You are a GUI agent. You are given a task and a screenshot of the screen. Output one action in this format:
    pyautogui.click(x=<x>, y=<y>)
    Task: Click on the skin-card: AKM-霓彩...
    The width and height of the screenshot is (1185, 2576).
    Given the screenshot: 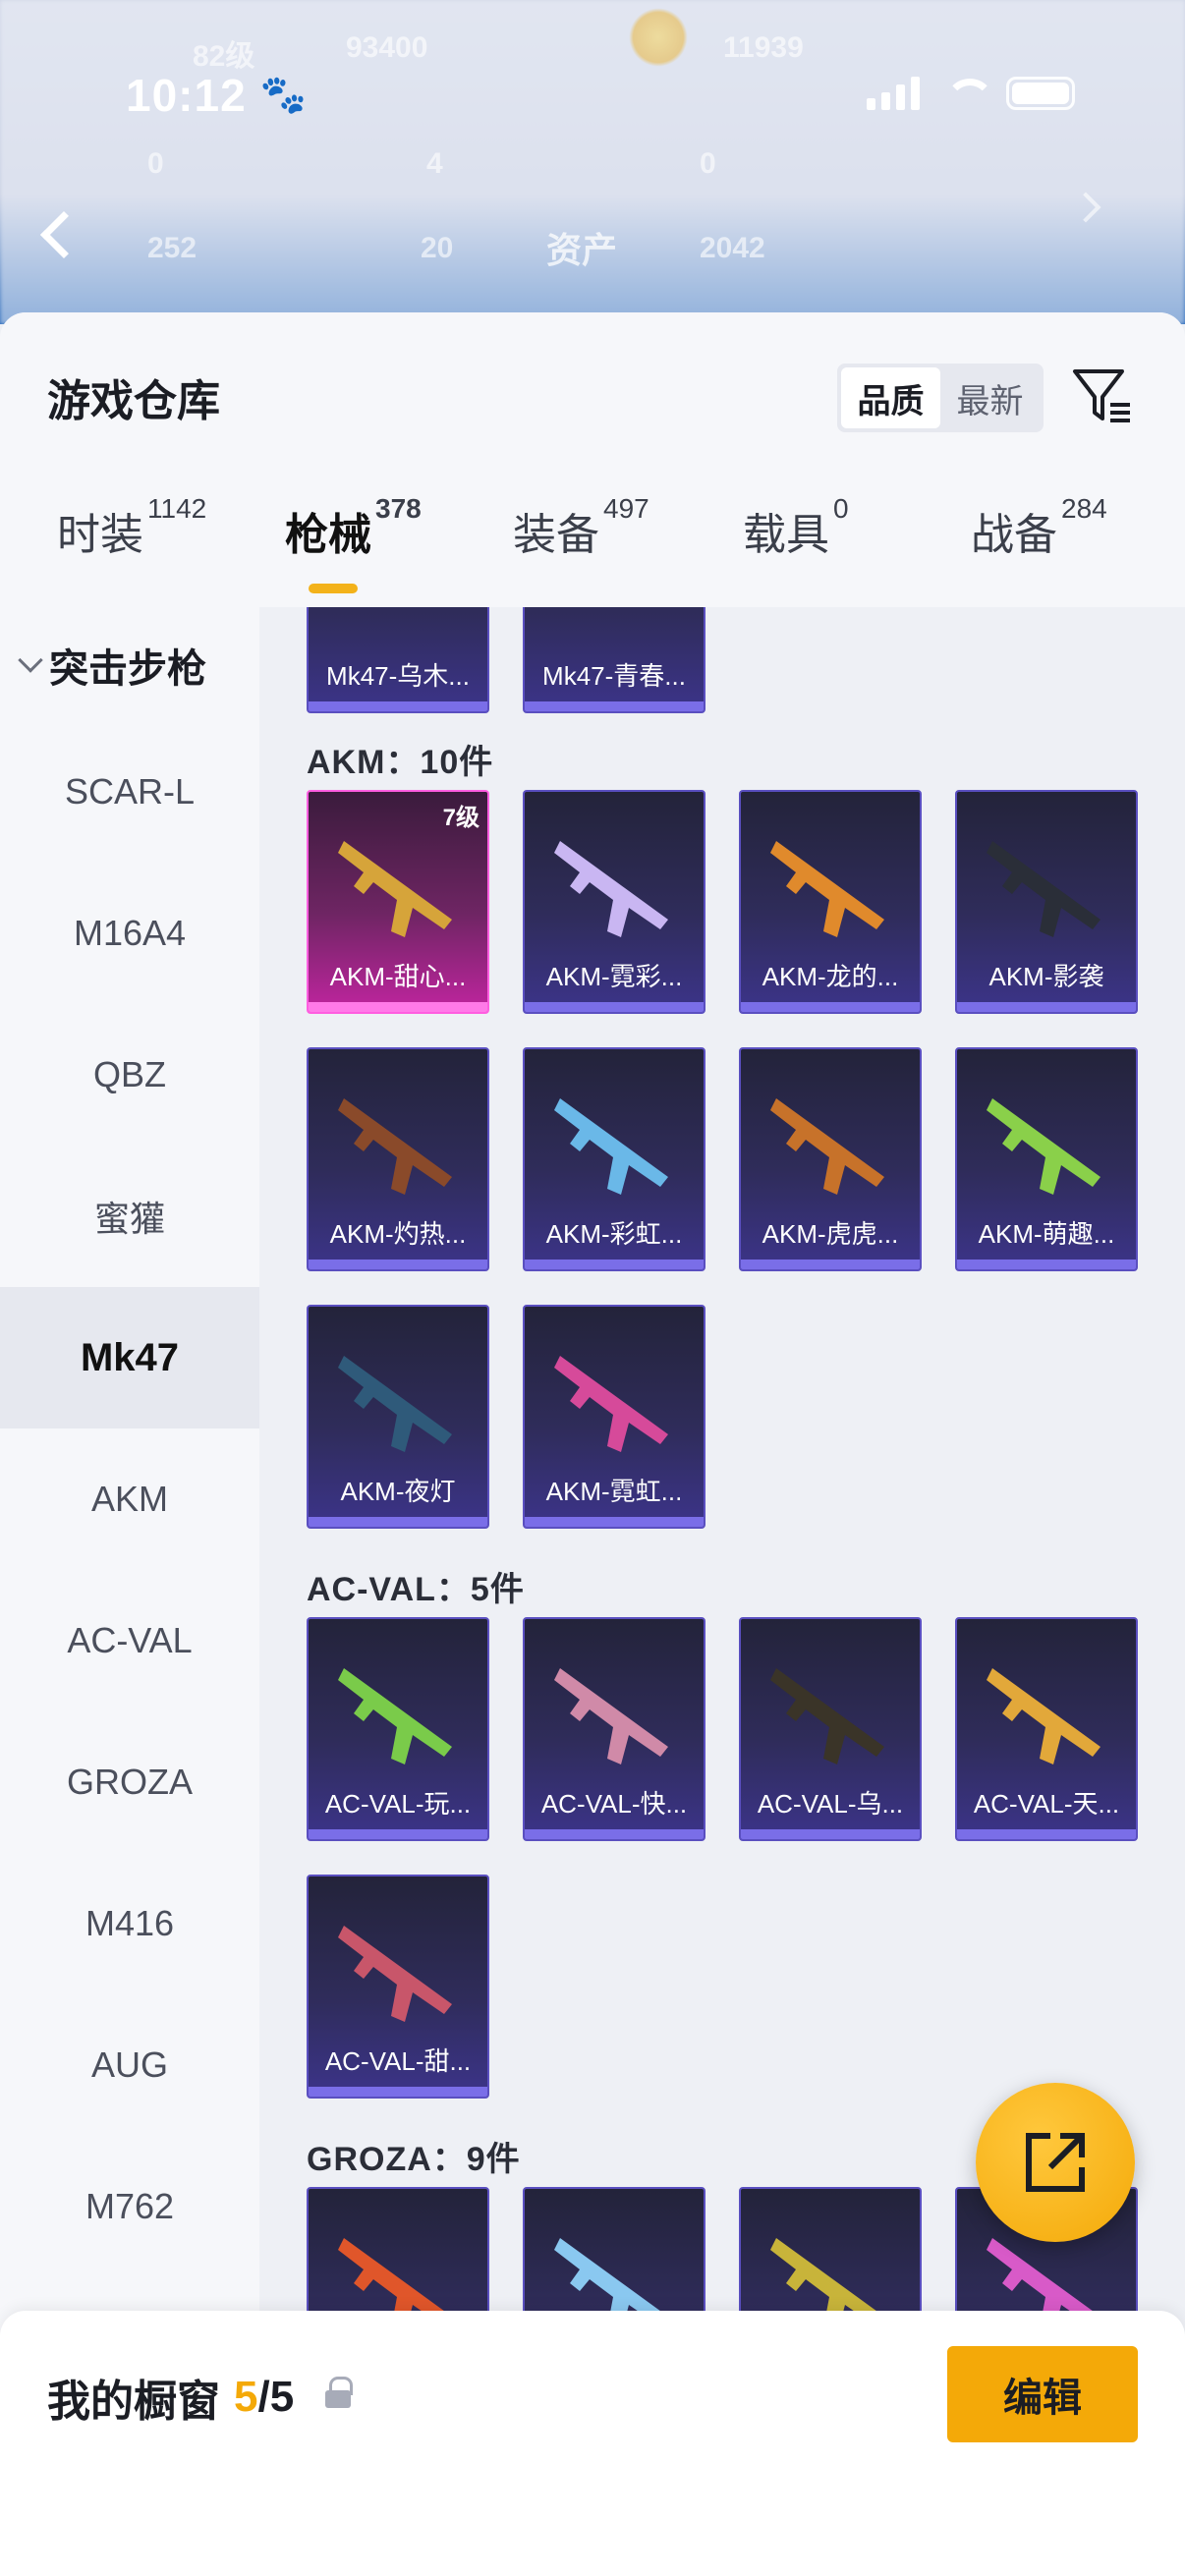 What is the action you would take?
    pyautogui.click(x=614, y=902)
    